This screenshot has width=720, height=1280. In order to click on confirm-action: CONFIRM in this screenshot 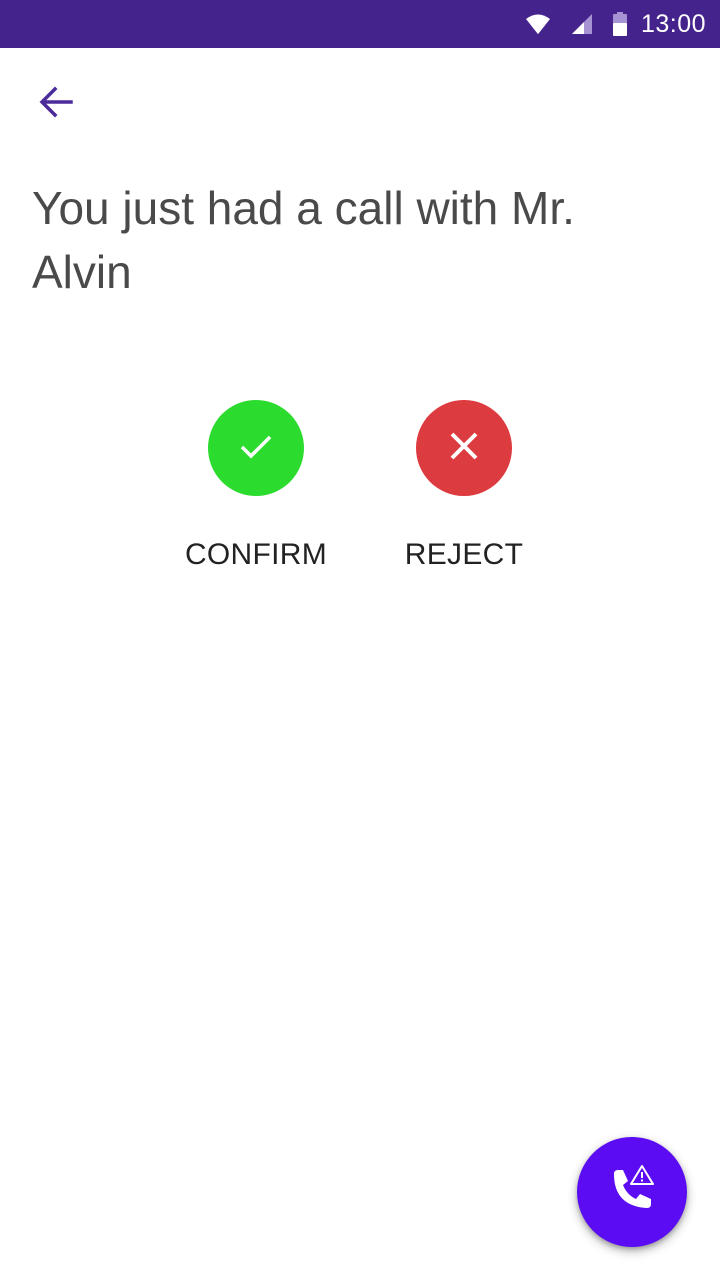, I will do `click(256, 486)`.